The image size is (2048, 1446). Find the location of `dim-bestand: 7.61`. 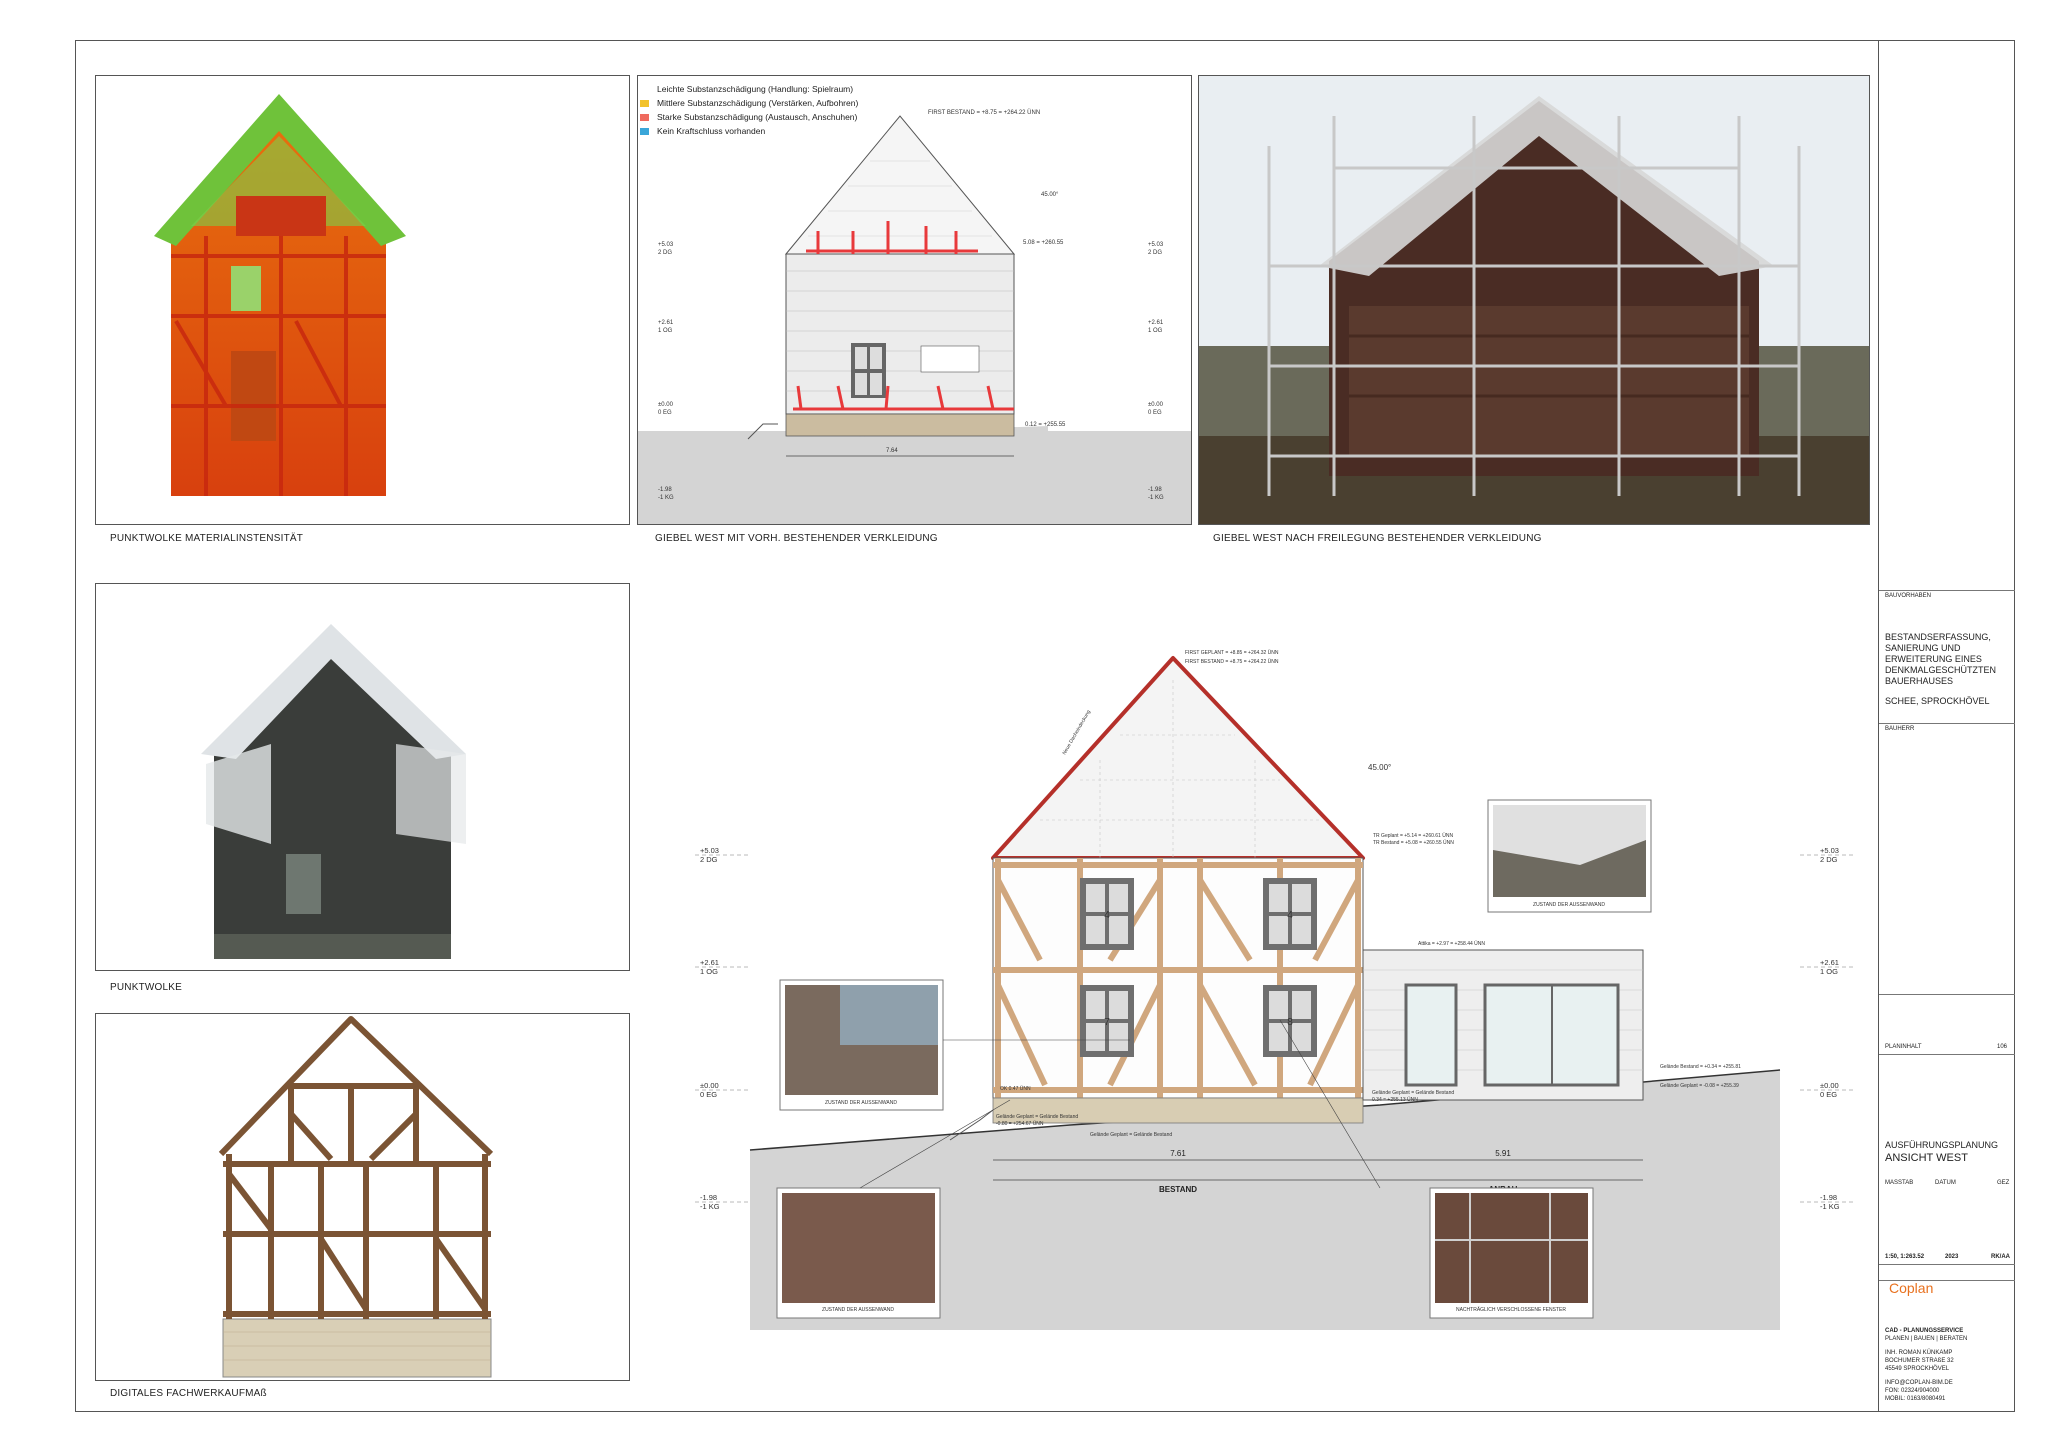

dim-bestand: 7.61 is located at coordinates (1178, 1153).